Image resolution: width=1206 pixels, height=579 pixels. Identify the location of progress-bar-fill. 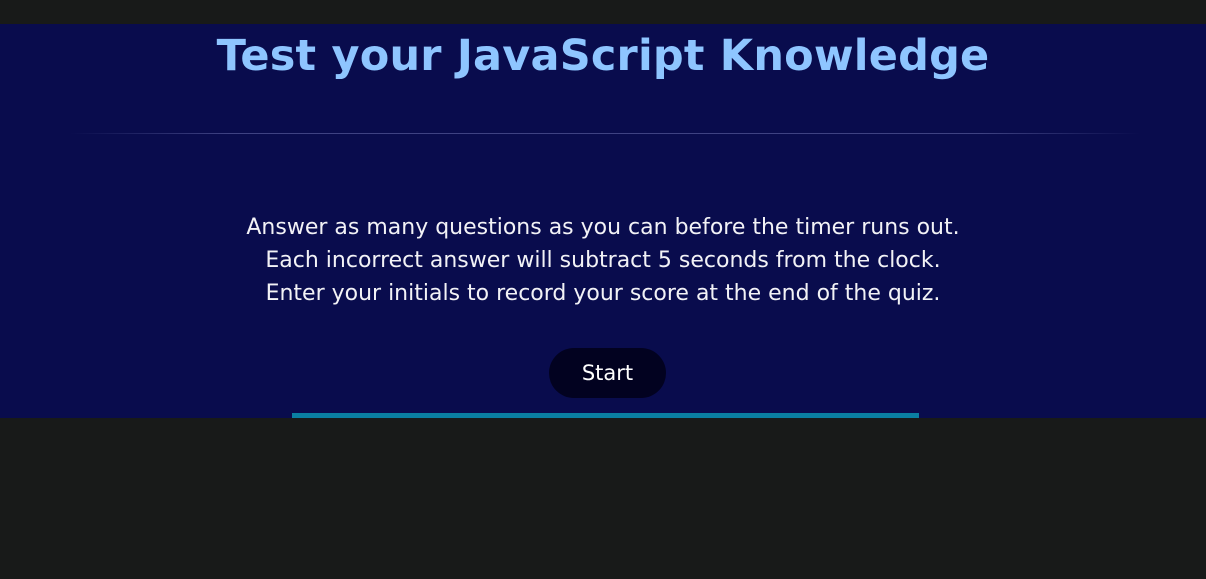
(605, 415).